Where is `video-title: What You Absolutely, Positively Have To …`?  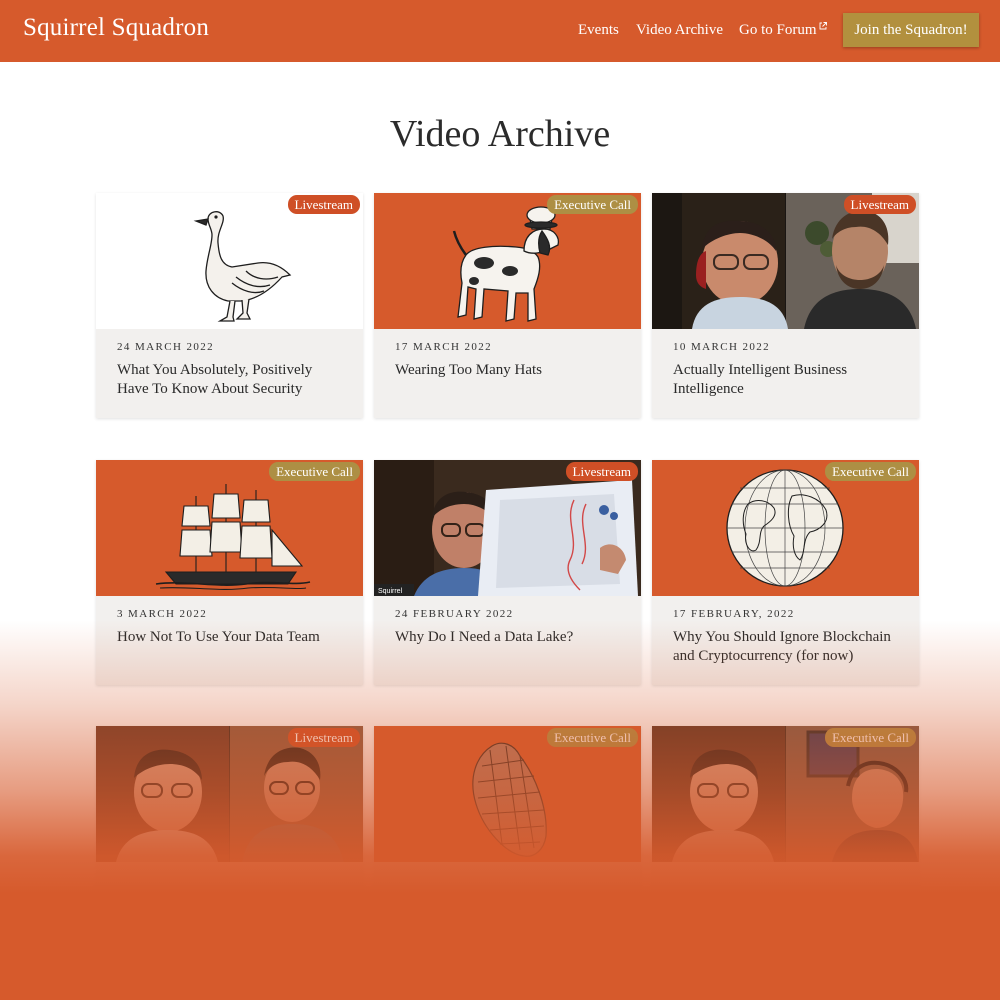
video-title: What You Absolutely, Positively Have To … is located at coordinates (232, 380).